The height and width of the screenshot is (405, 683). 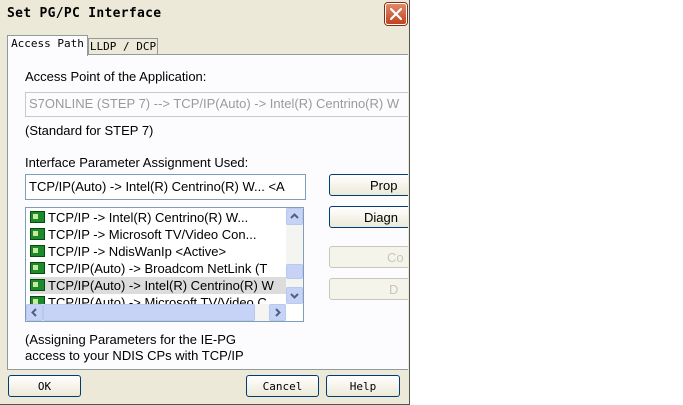 What do you see at coordinates (134, 355) in the screenshot?
I see `info-line-2: access to your NDIS CPs with TCP/IP` at bounding box center [134, 355].